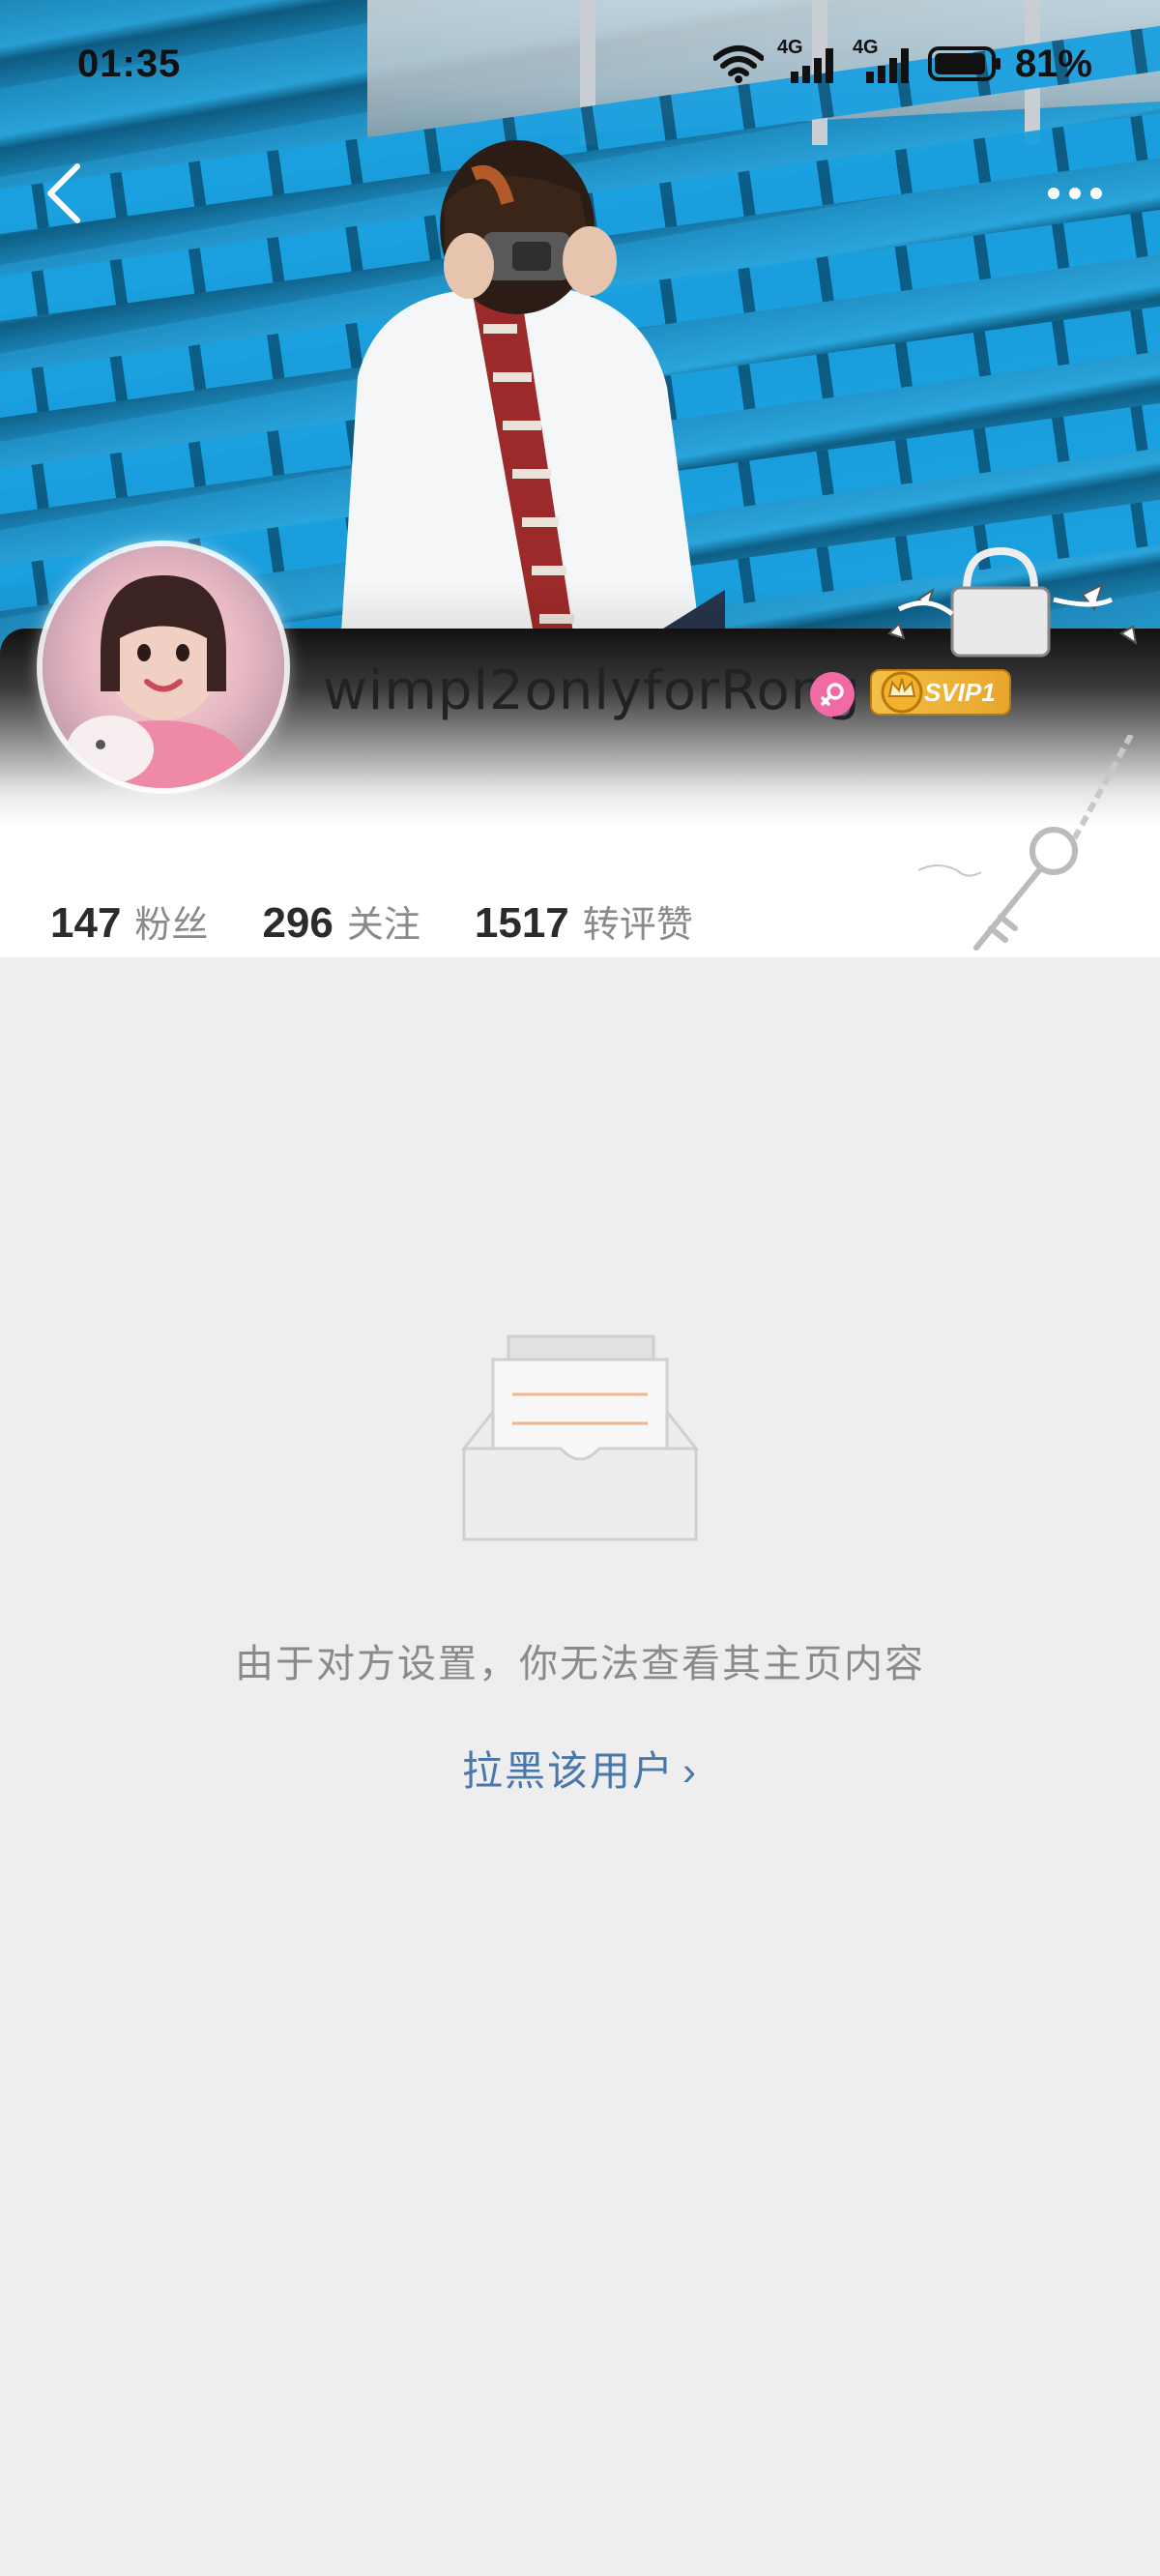 The width and height of the screenshot is (1160, 2576). I want to click on block-user-link: 拉黑该用户 ›, so click(580, 1768).